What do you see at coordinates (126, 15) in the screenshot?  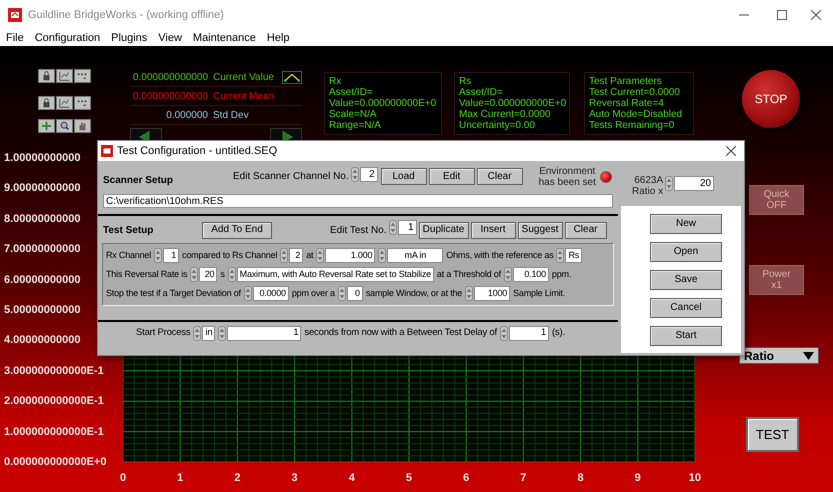 I see `window-title: Guildline BridgeWorks - (working offline)` at bounding box center [126, 15].